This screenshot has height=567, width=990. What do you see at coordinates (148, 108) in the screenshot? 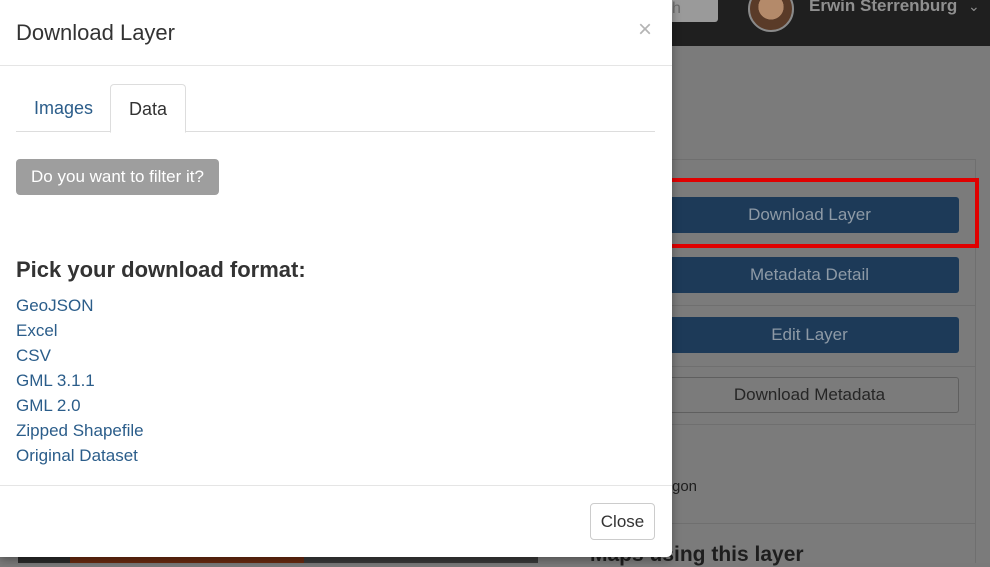
I see `tab-data: Data` at bounding box center [148, 108].